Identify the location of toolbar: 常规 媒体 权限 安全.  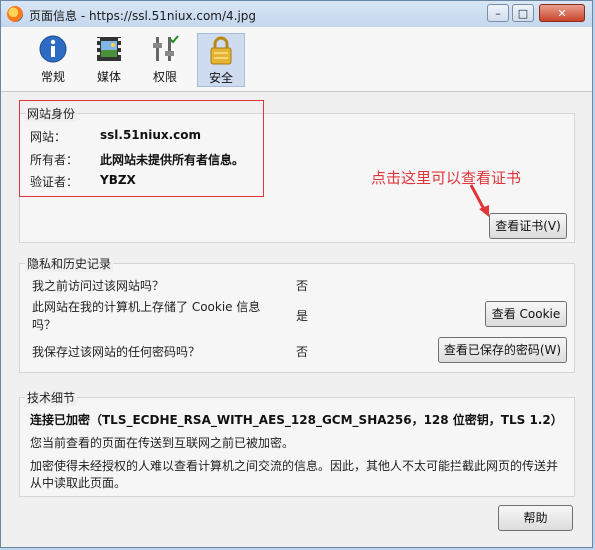
(296, 59).